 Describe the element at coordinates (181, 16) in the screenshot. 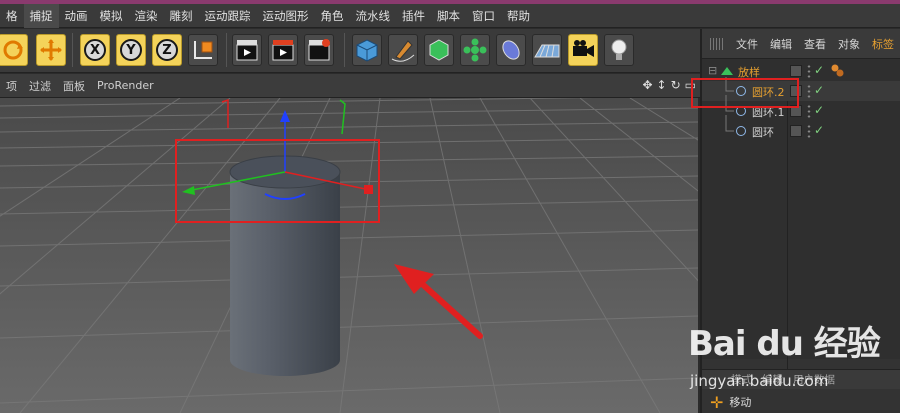

I see `menu-item-sculpt: 雕刻` at that location.